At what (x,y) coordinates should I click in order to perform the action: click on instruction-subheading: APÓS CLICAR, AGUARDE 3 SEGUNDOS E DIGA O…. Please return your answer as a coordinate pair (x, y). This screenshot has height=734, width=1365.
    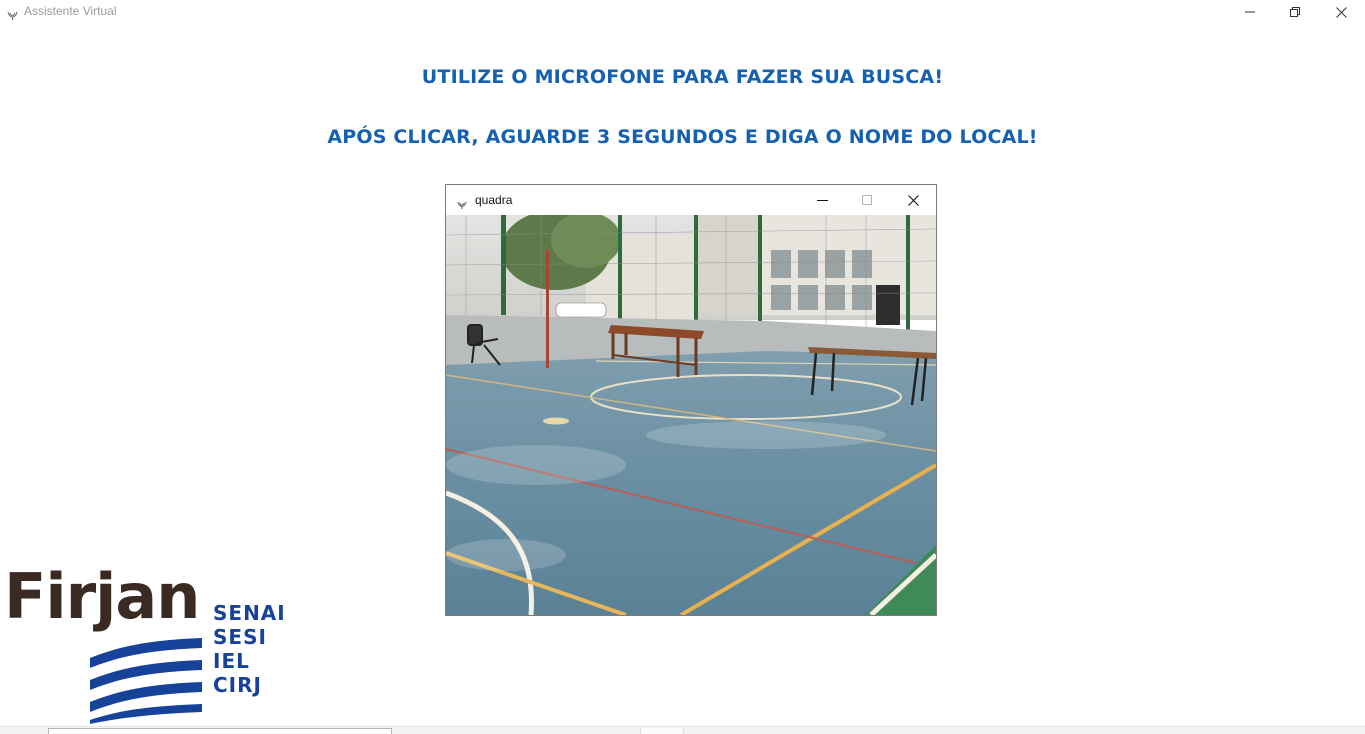
    Looking at the image, I should click on (682, 137).